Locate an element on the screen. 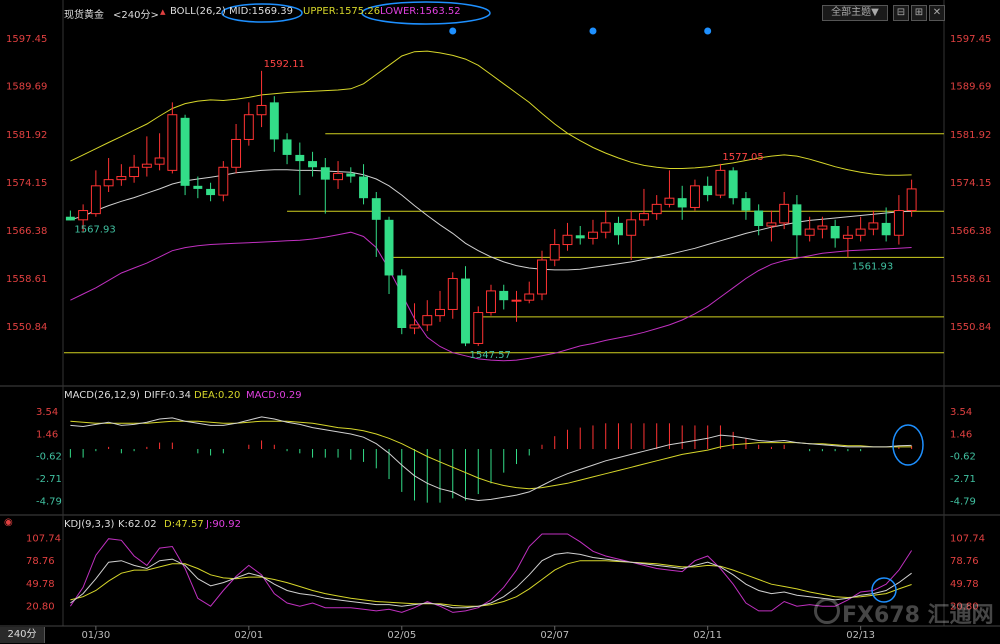 The image size is (1000, 644). settings-icon: ◉ is located at coordinates (8, 522).